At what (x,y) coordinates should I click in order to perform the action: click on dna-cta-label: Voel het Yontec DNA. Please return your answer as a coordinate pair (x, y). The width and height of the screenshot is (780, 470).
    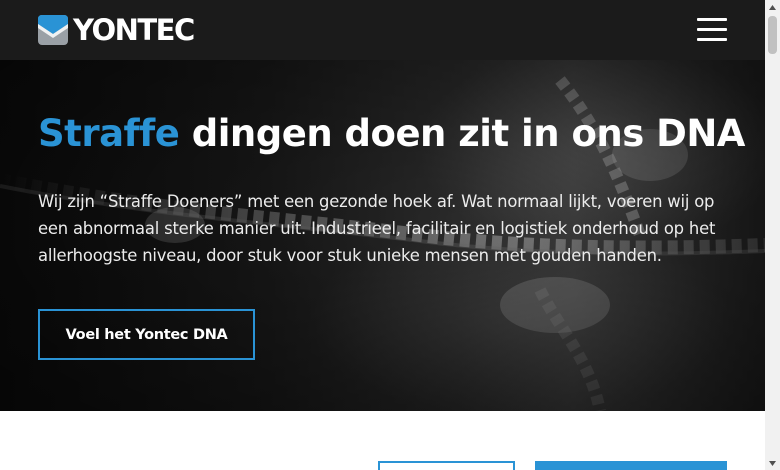
    Looking at the image, I should click on (146, 334).